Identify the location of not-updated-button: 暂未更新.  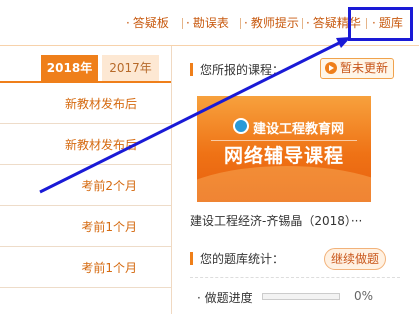
(357, 68).